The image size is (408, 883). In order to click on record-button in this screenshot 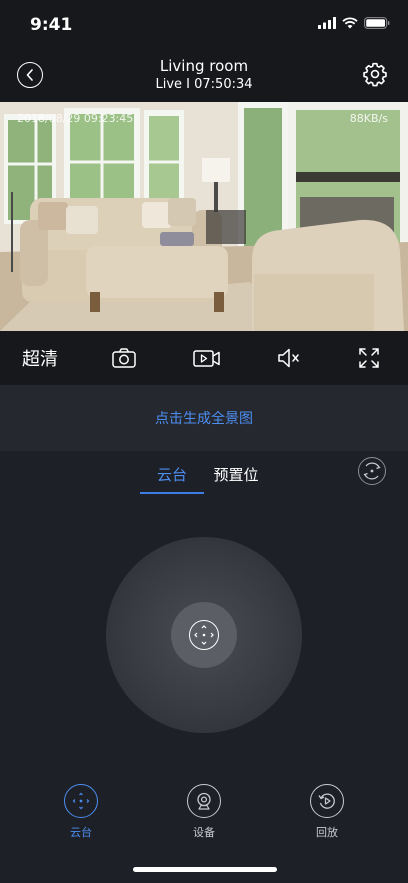, I will do `click(207, 358)`.